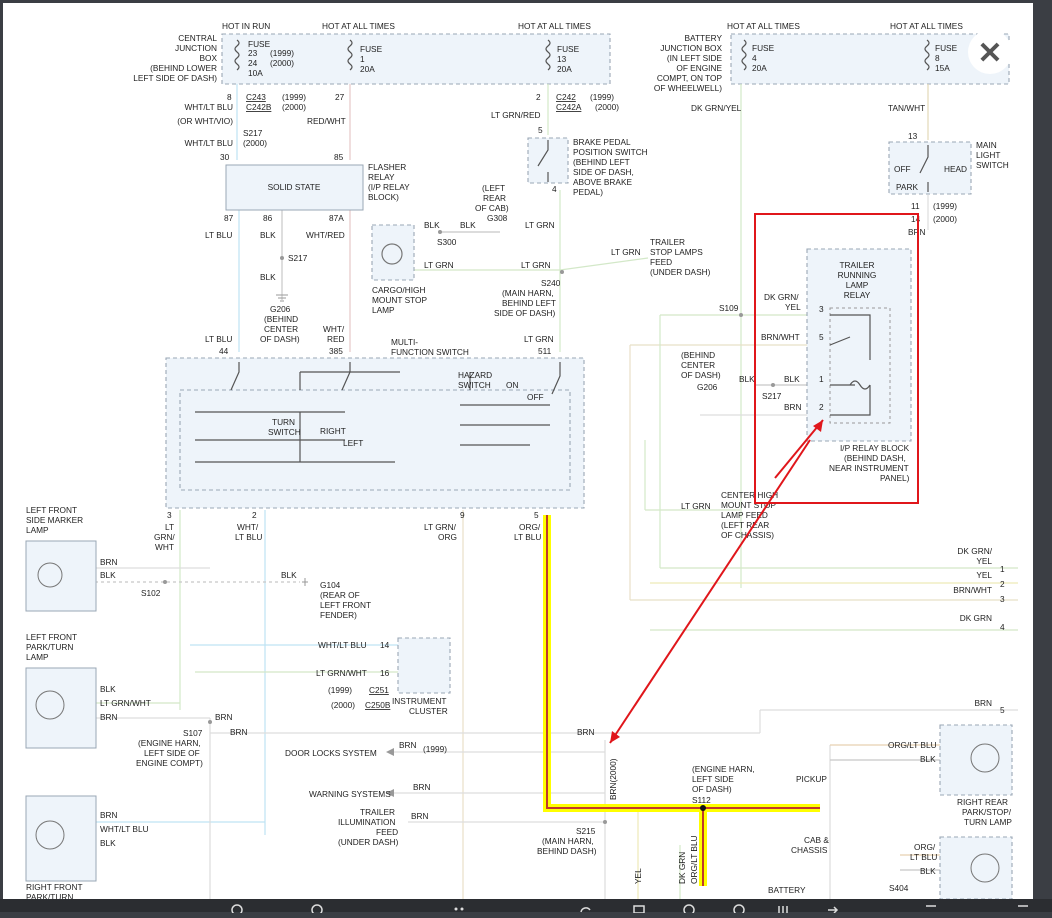 The image size is (1052, 918). Describe the element at coordinates (690, 78) in the screenshot. I see `wire-label: COMPT, ON TOP` at that location.